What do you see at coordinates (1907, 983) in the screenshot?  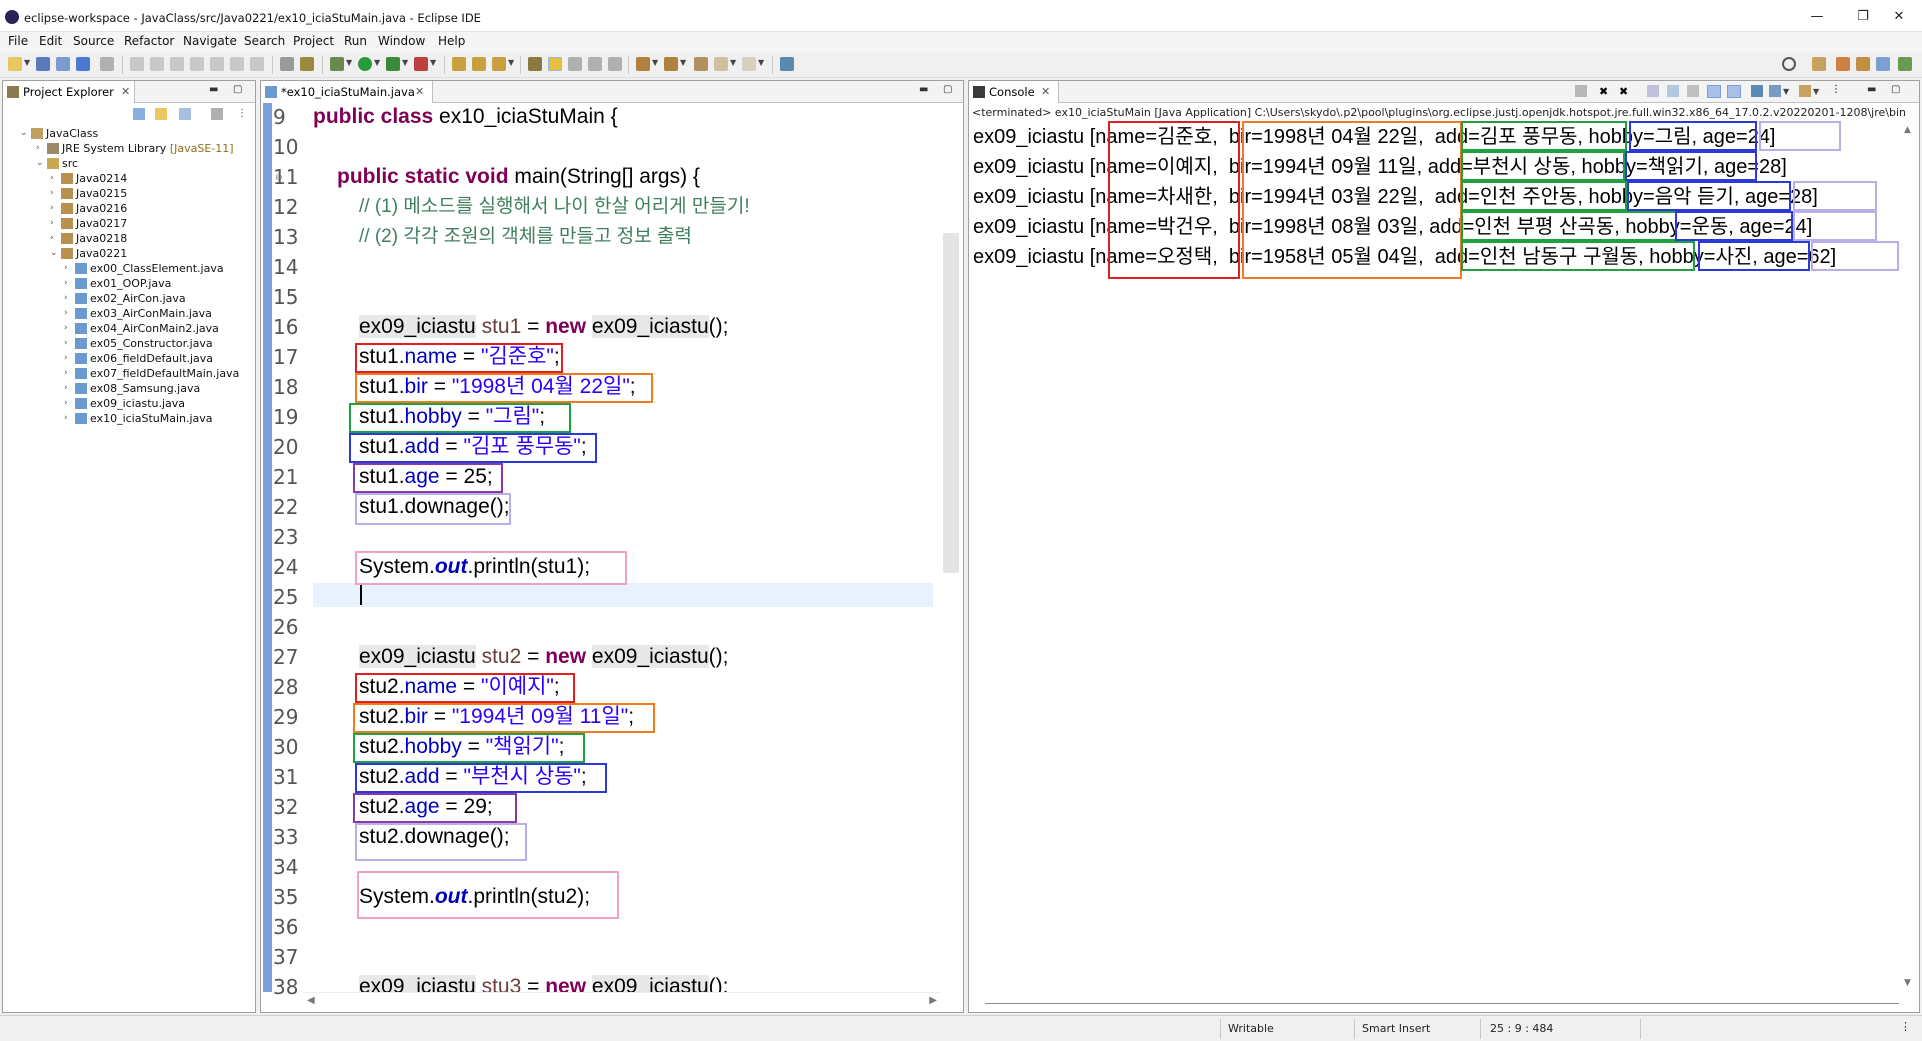 I see `scroll-down-icon: ▼` at bounding box center [1907, 983].